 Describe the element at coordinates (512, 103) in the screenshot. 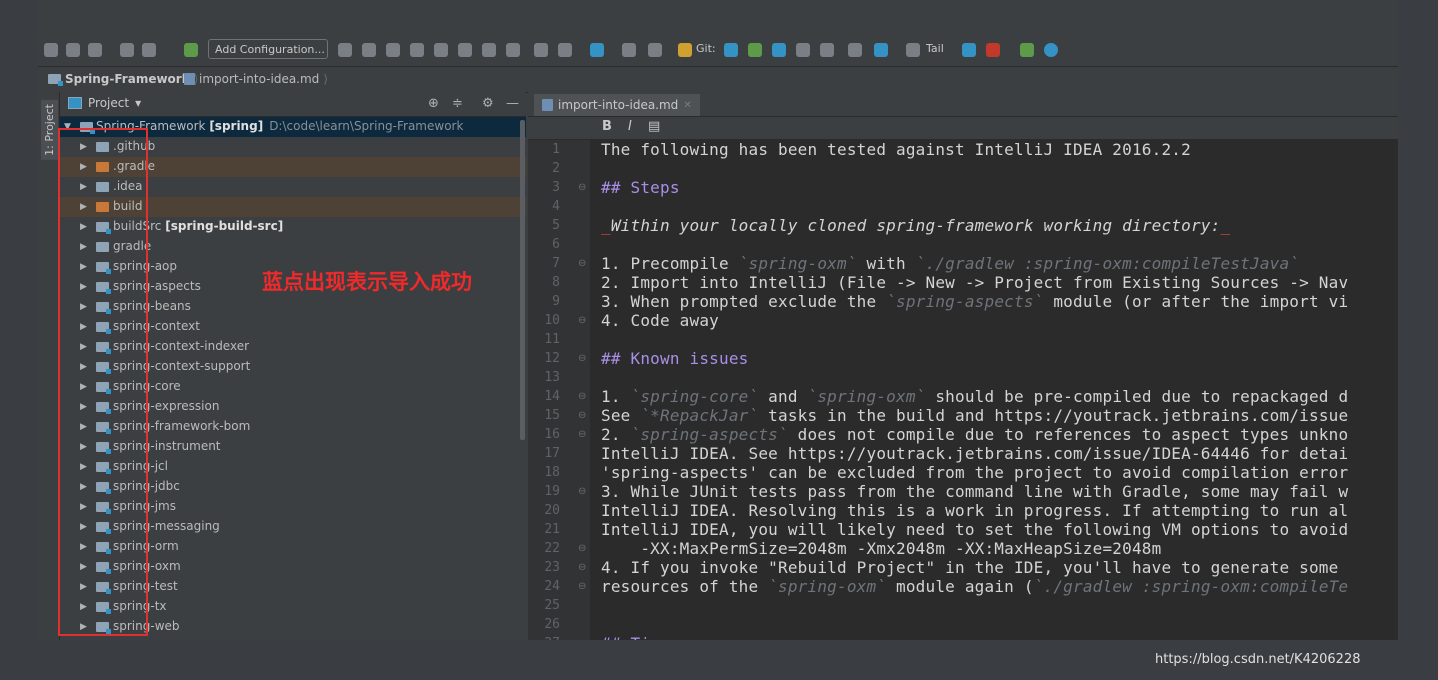

I see `minimize-icon: —` at that location.